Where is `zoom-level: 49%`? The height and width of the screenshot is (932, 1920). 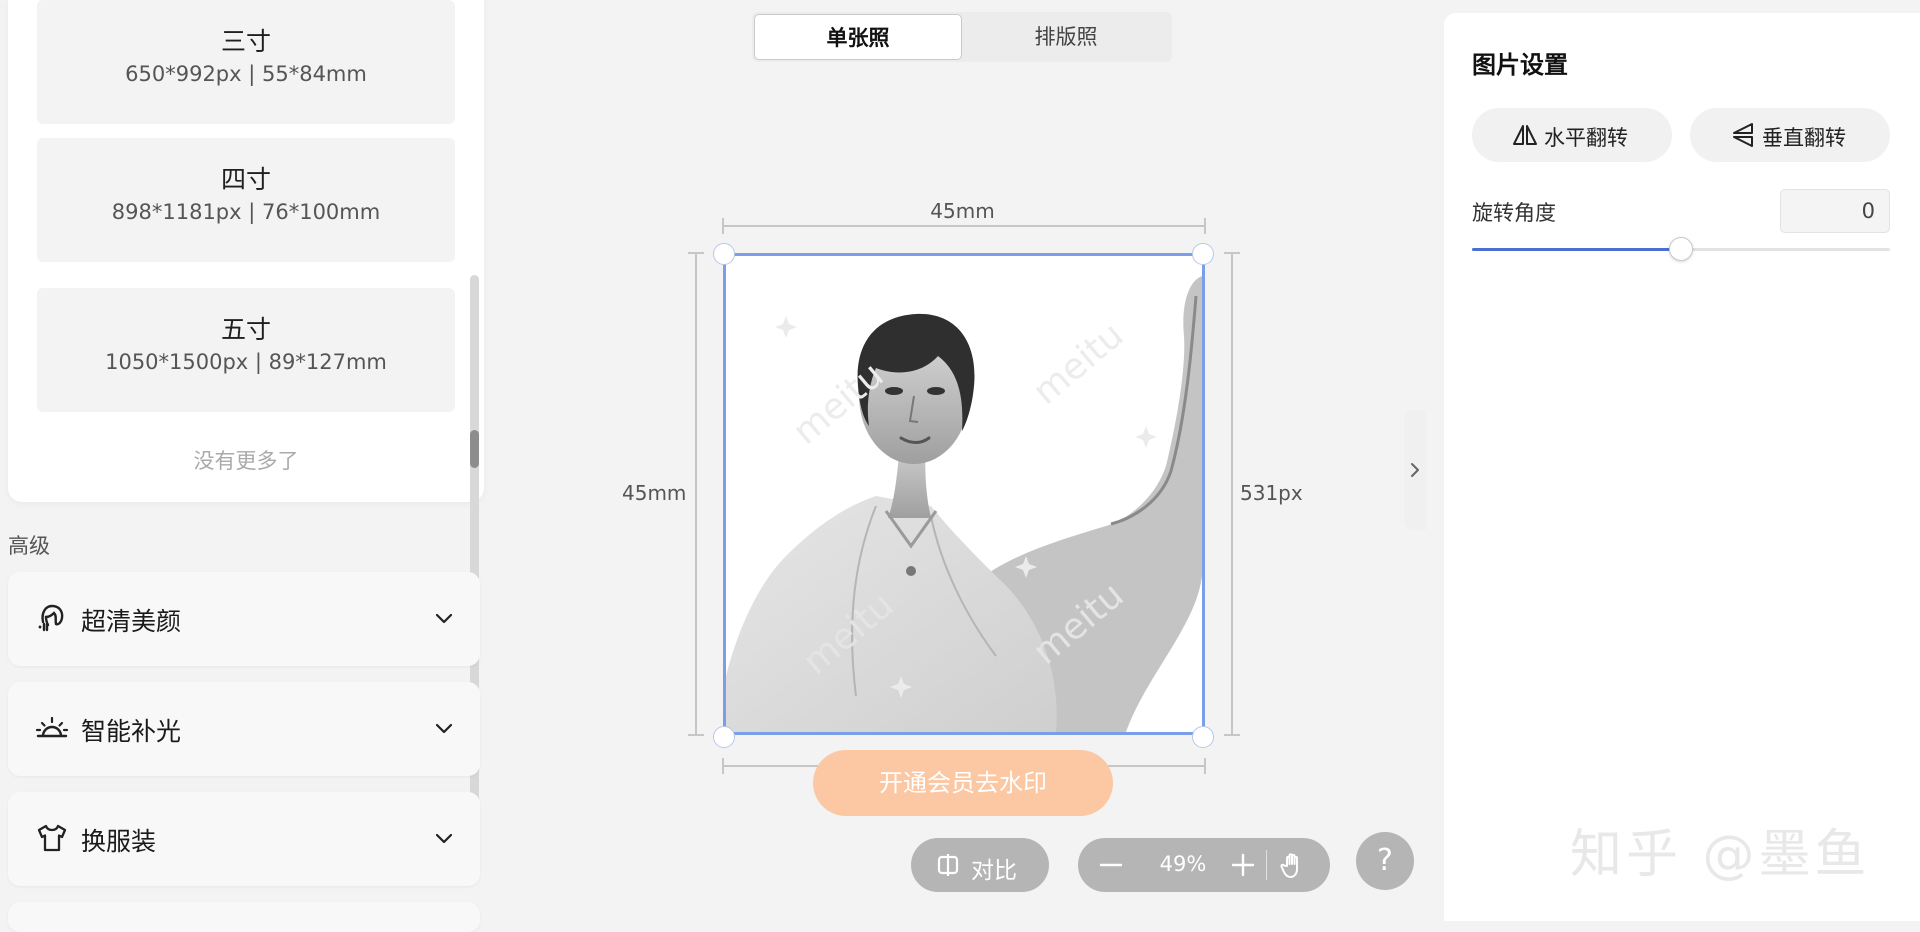
zoom-level: 49% is located at coordinates (1183, 864).